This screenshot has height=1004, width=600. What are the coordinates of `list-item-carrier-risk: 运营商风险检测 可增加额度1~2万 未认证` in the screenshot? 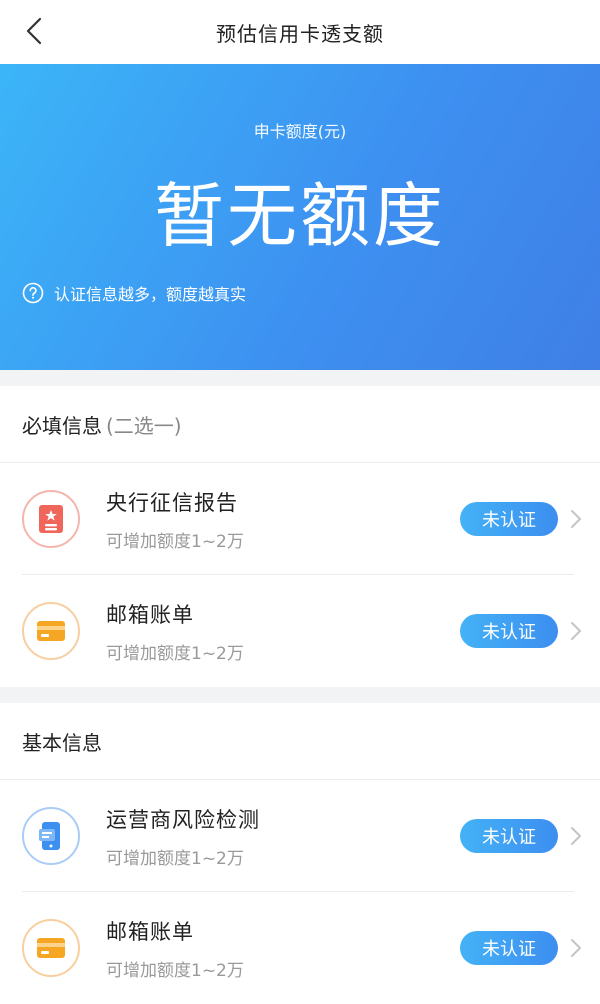 It's located at (300, 836).